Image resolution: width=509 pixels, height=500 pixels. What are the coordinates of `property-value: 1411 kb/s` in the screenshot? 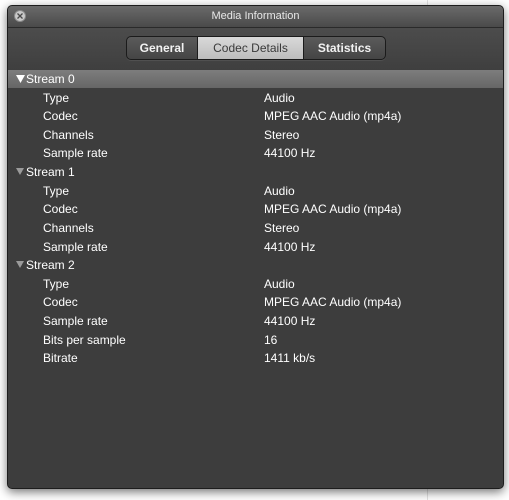 It's located at (290, 358).